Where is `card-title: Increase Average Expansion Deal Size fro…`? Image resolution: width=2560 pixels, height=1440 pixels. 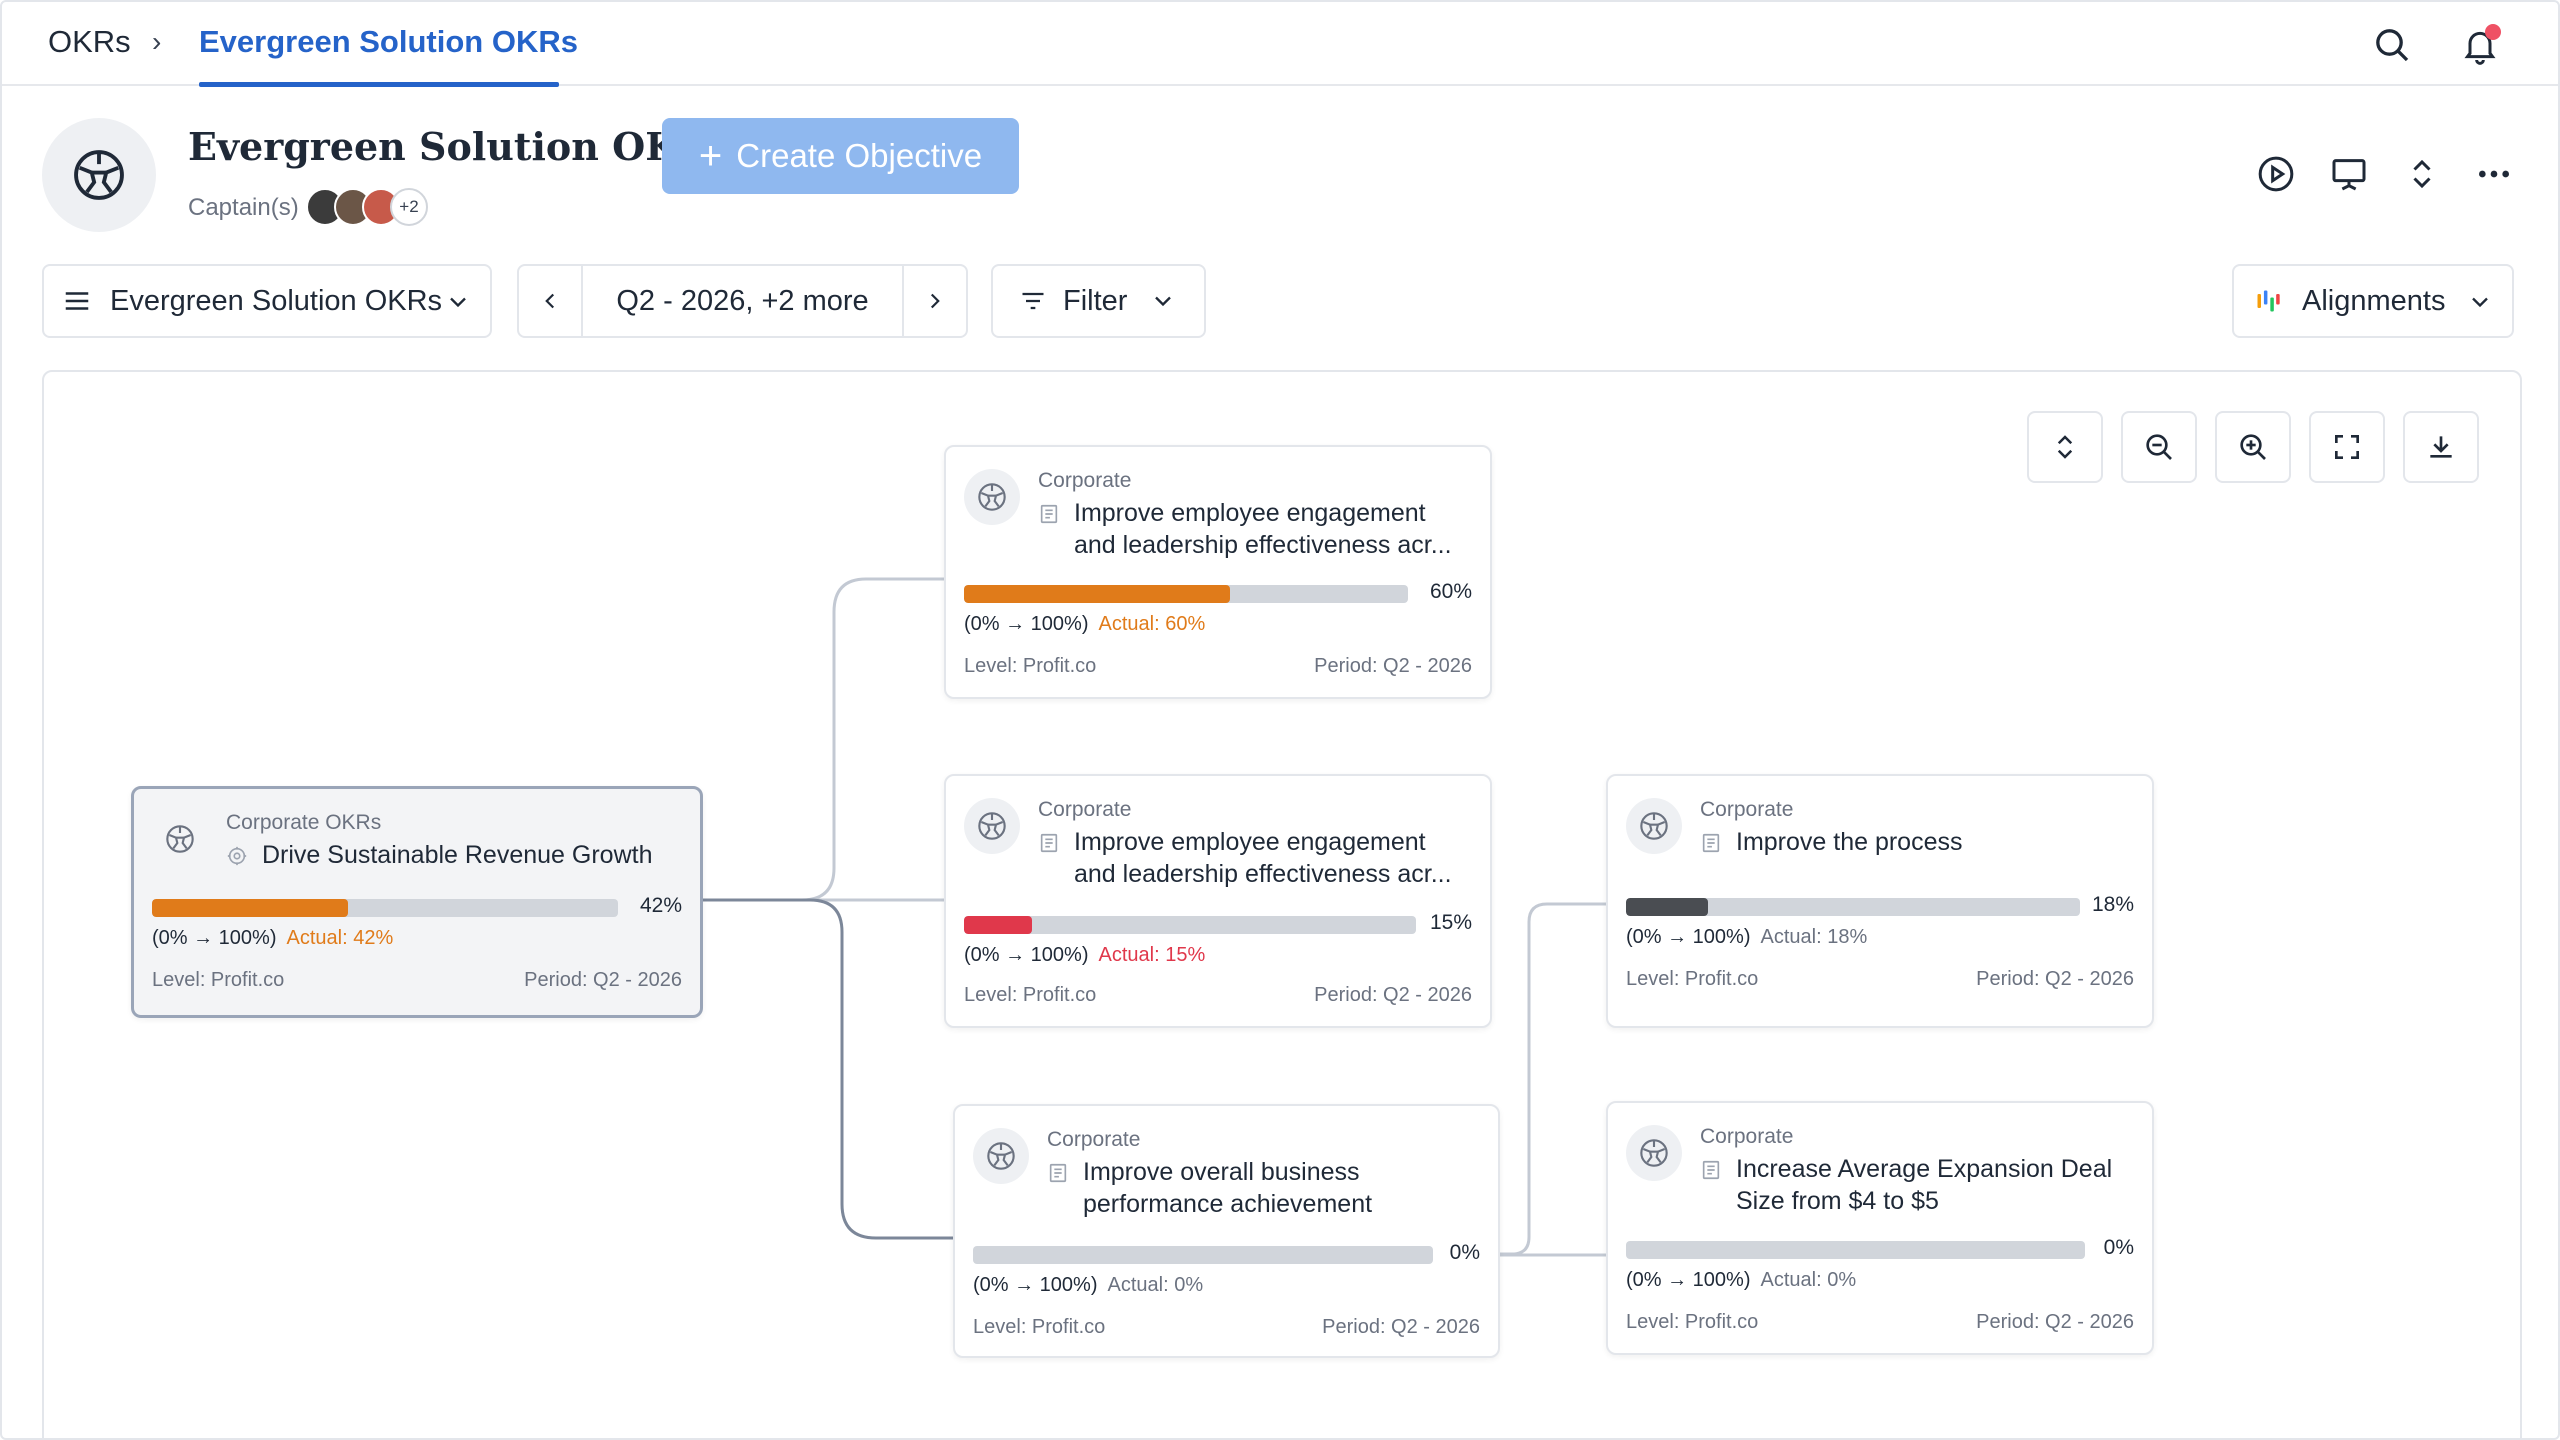 card-title: Increase Average Expansion Deal Size fro… is located at coordinates (1936, 1185).